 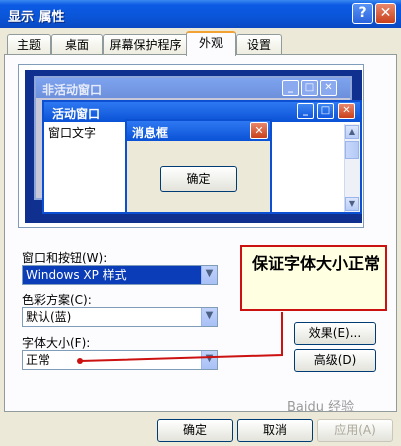 What do you see at coordinates (38, 360) in the screenshot?
I see `font-size-value: 正常` at bounding box center [38, 360].